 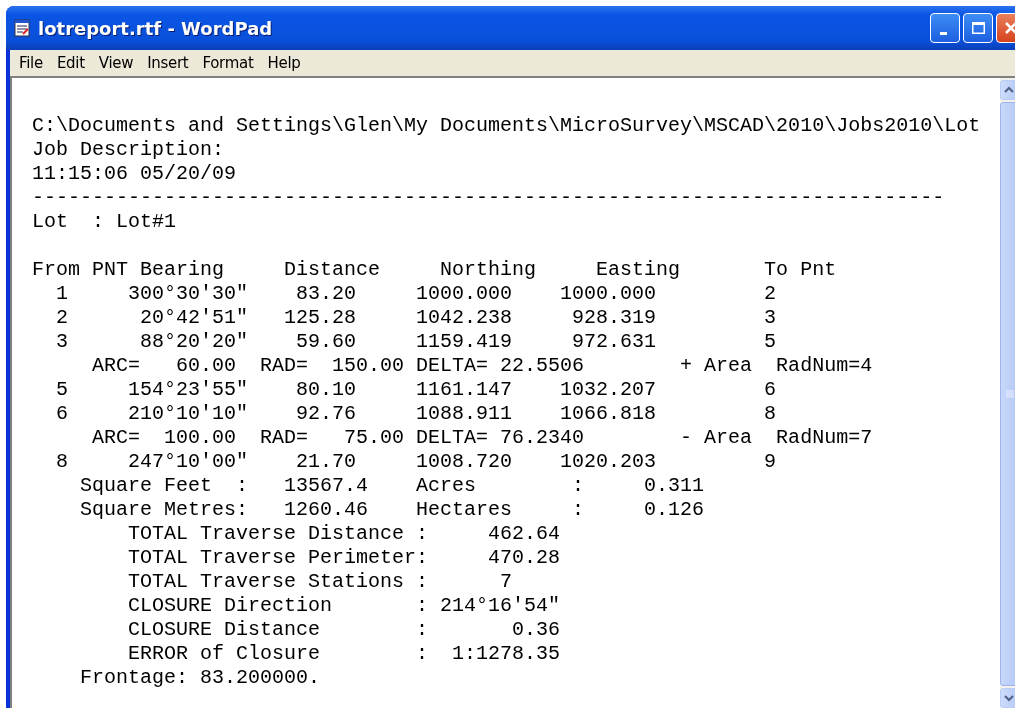 What do you see at coordinates (344, 605) in the screenshot?
I see `text-line: CLOSURE Direction : 214°16'54"` at bounding box center [344, 605].